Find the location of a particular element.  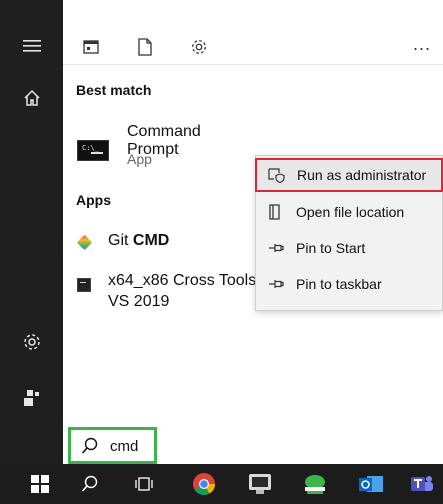

documents-filter-button is located at coordinates (91, 47).